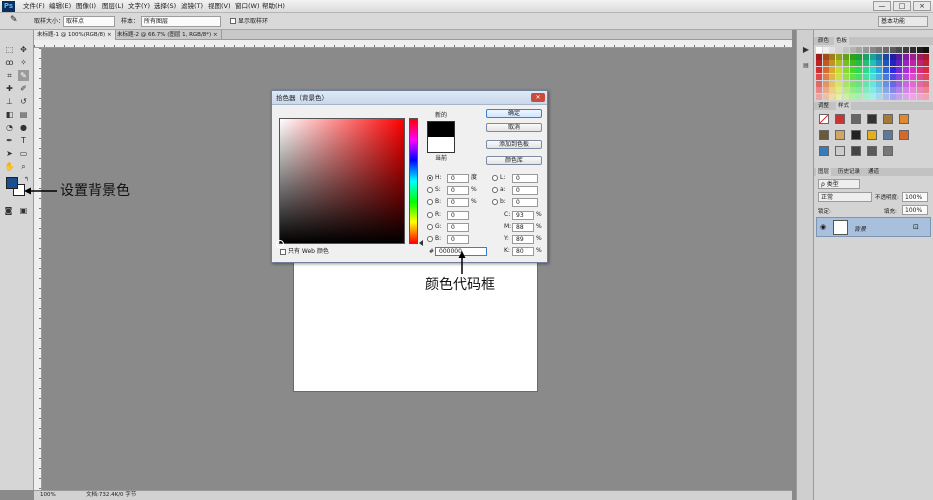 The width and height of the screenshot is (933, 500). I want to click on annotation-background-color: 设置背景色, so click(95, 191).